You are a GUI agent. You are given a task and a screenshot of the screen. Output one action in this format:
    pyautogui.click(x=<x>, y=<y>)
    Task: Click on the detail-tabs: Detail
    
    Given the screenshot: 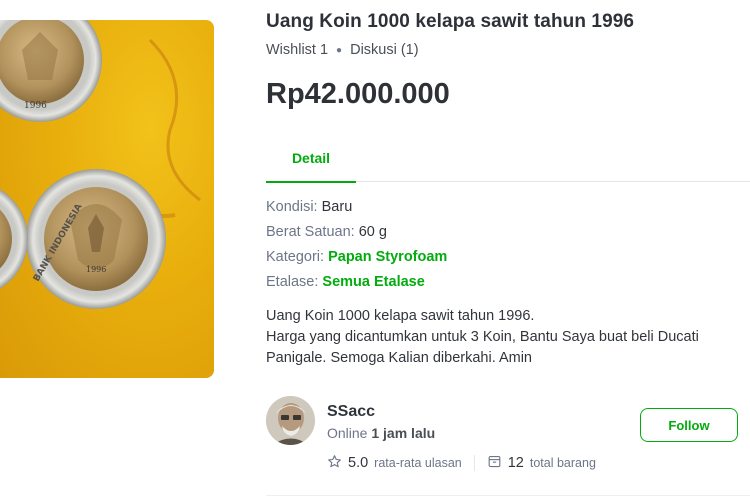 What is the action you would take?
    pyautogui.click(x=508, y=160)
    